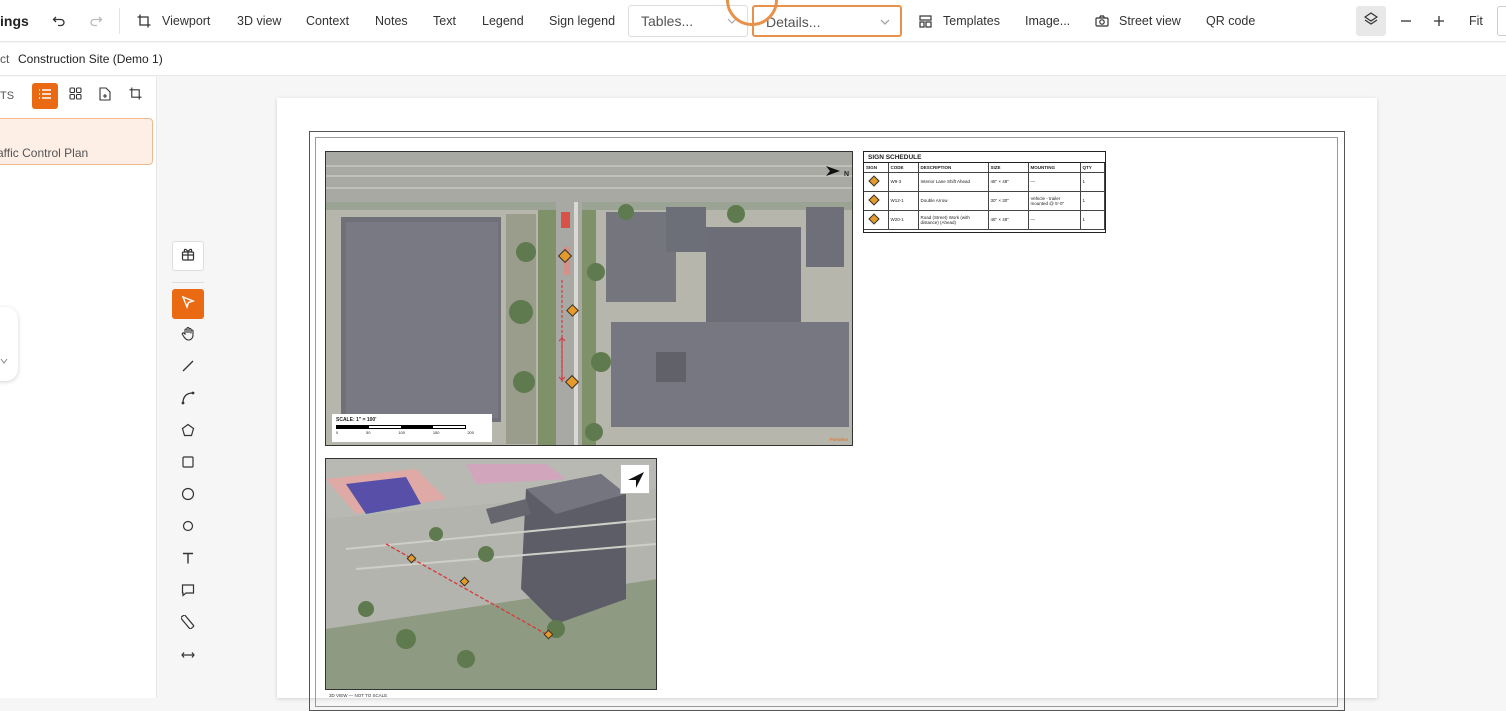 This screenshot has width=1506, height=711. Describe the element at coordinates (188, 256) in the screenshot. I see `templates-tool` at that location.